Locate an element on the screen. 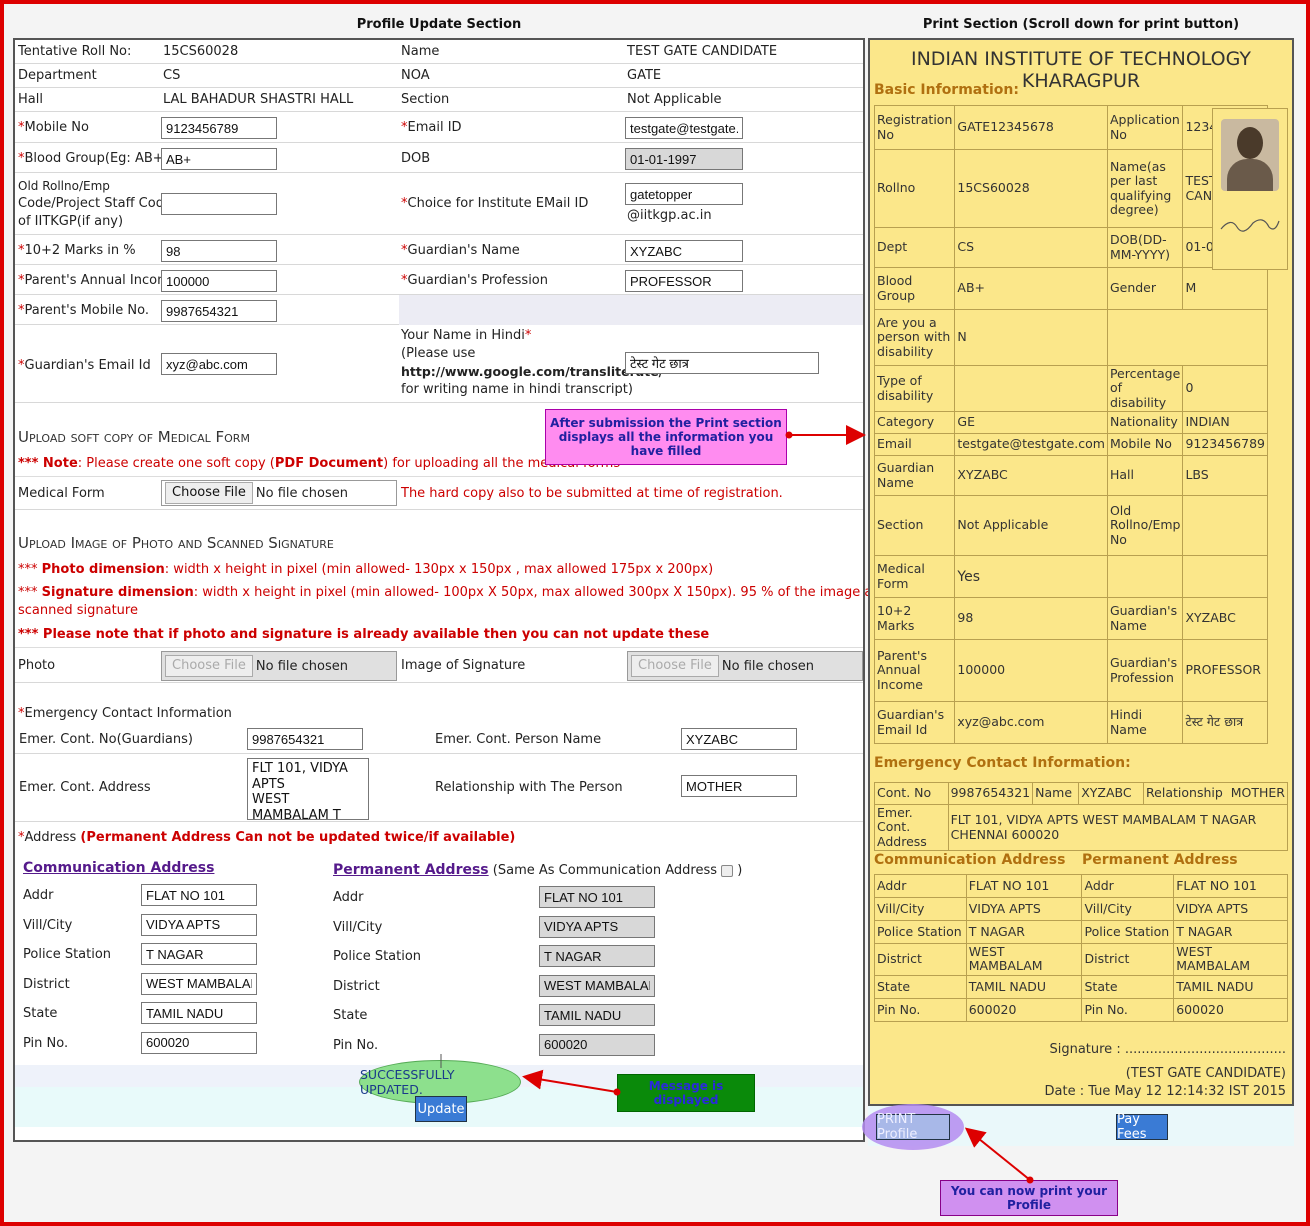  print-profile-callout: You can now print your Profile is located at coordinates (1029, 1198).